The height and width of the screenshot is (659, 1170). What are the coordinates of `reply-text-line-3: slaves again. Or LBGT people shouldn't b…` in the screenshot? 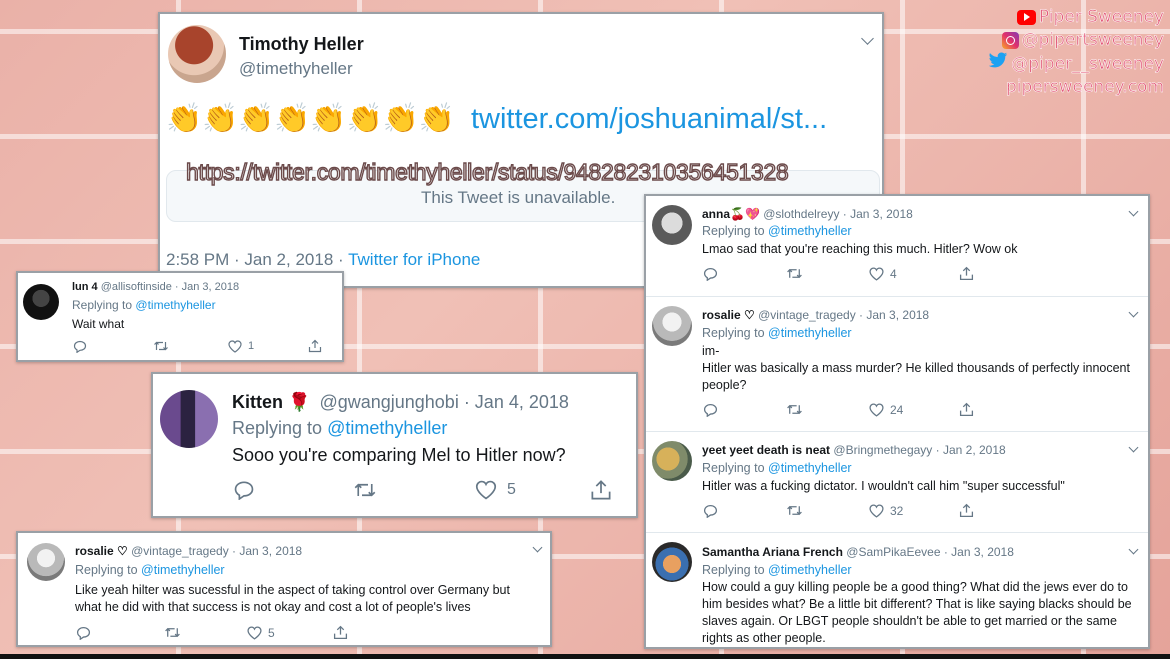 It's located at (909, 621).